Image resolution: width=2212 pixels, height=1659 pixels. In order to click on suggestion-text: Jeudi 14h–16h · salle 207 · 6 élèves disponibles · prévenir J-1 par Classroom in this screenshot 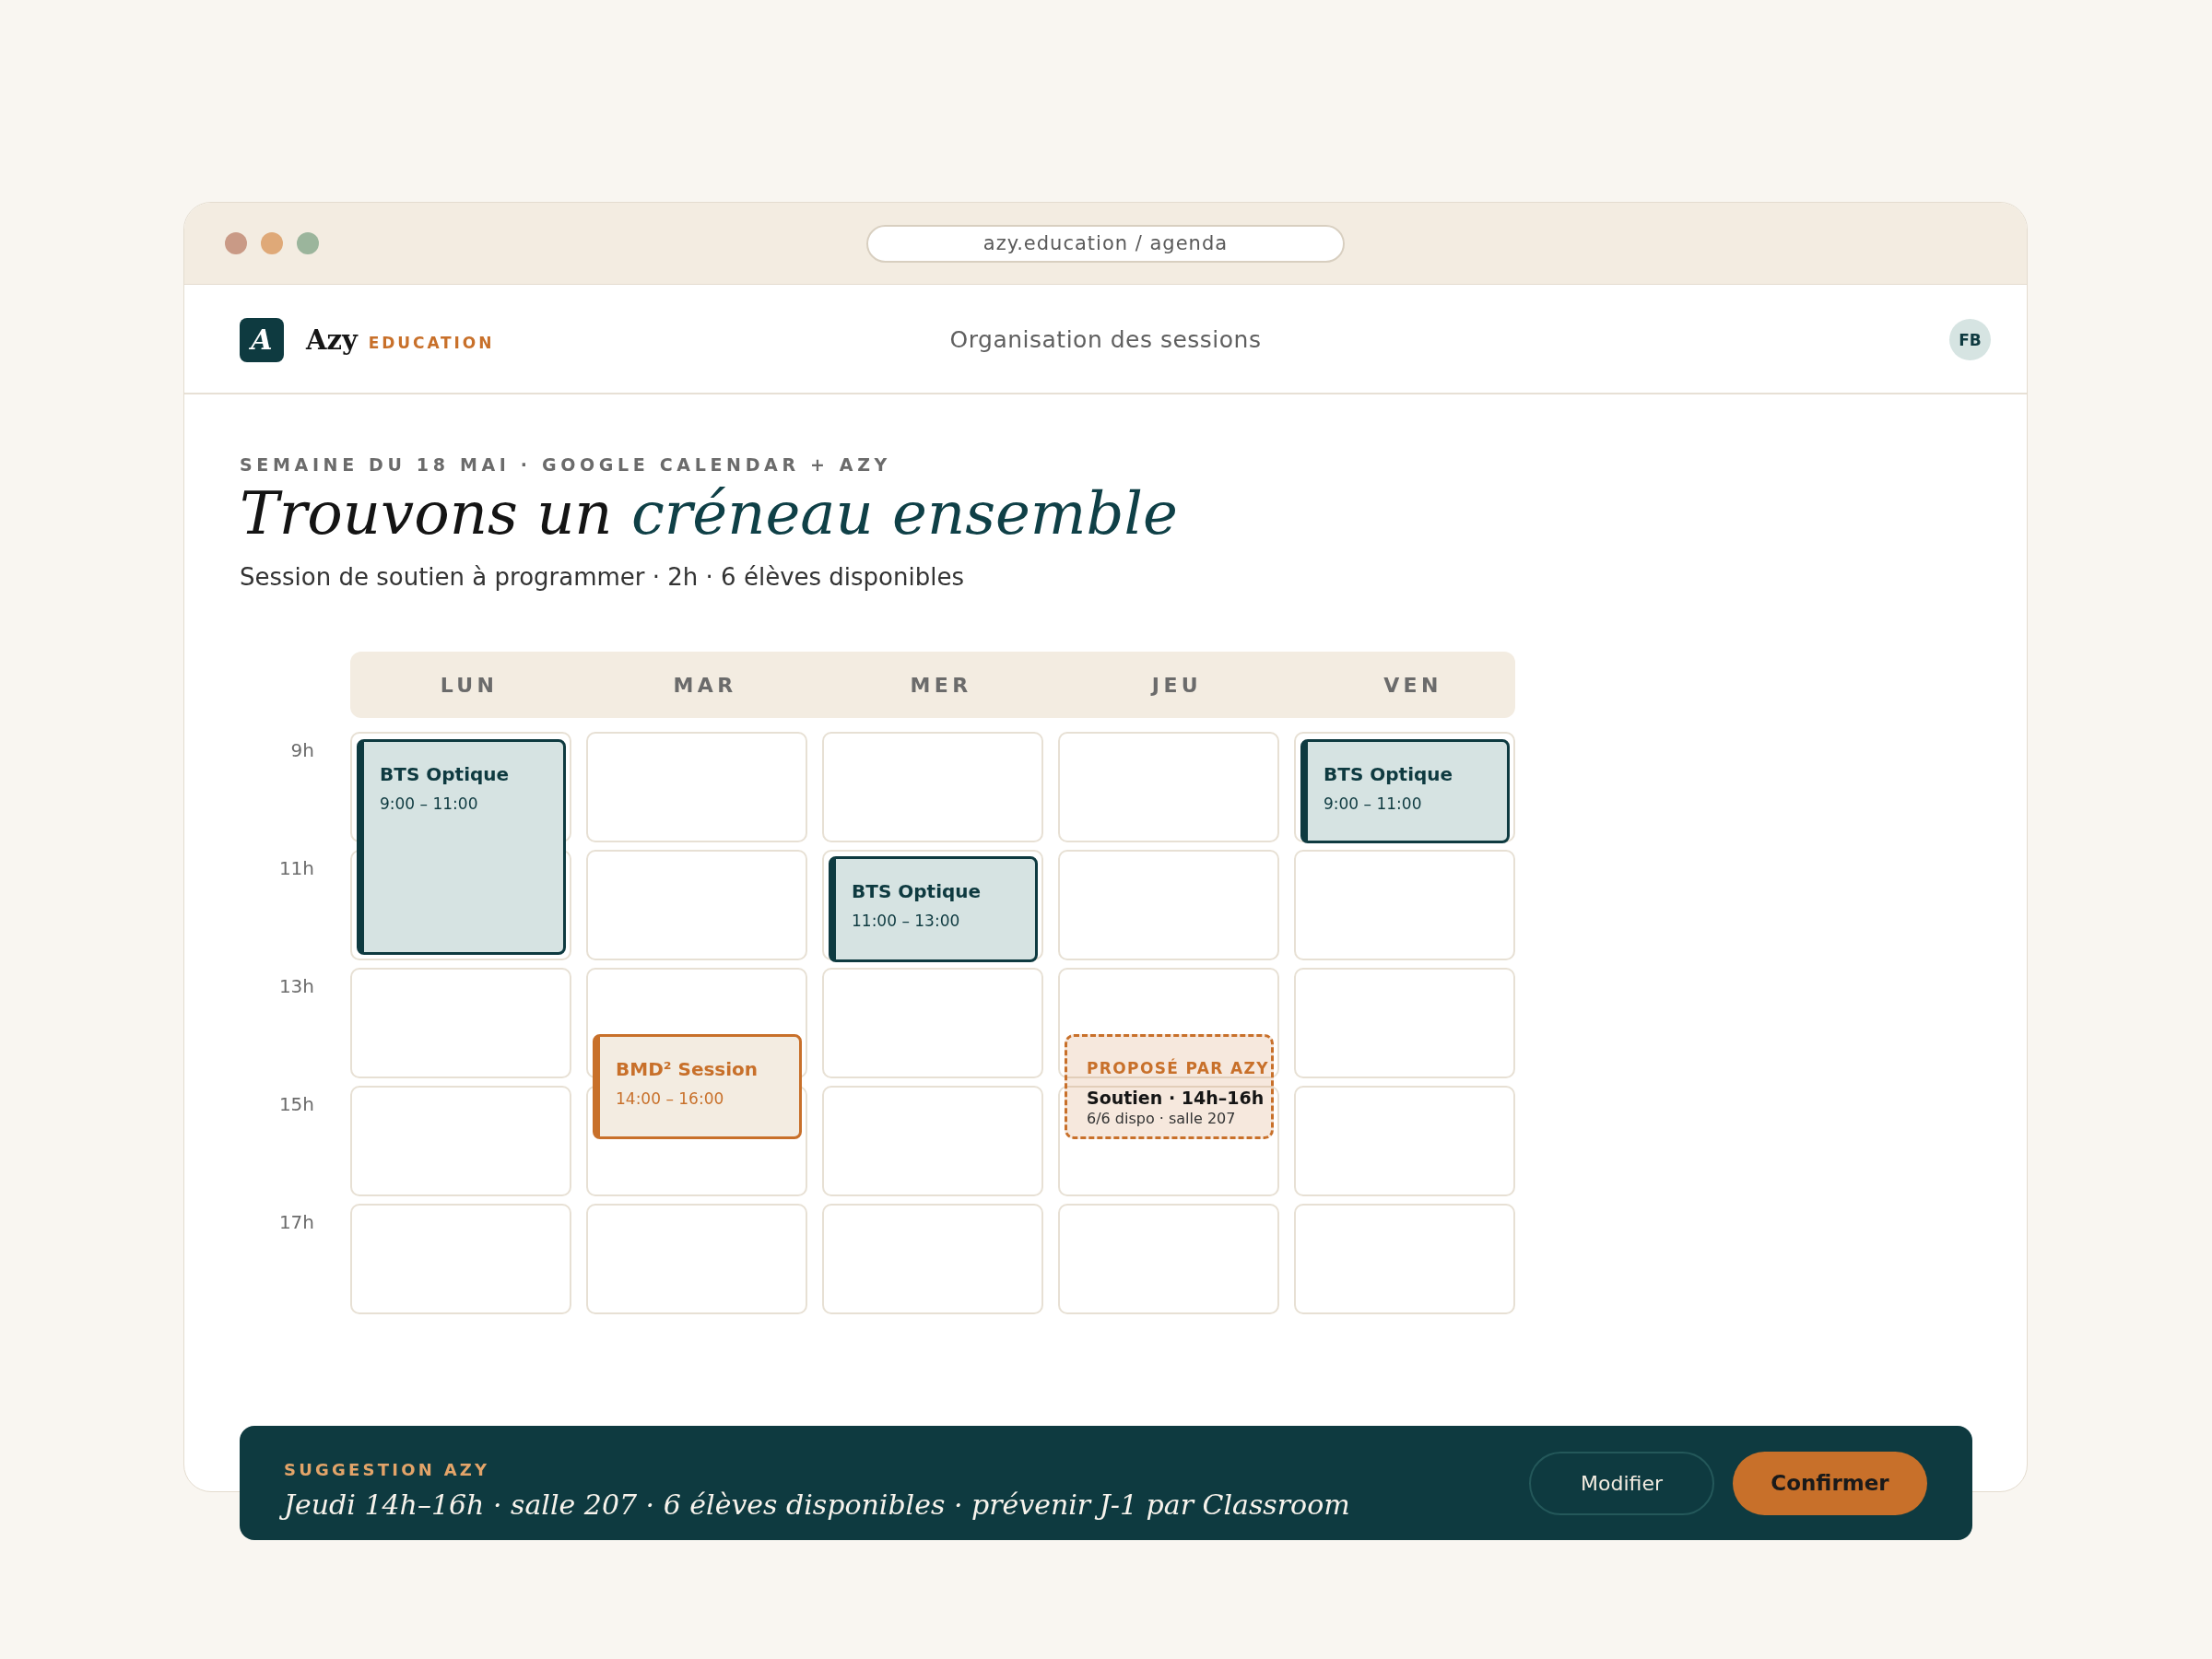, I will do `click(817, 1505)`.